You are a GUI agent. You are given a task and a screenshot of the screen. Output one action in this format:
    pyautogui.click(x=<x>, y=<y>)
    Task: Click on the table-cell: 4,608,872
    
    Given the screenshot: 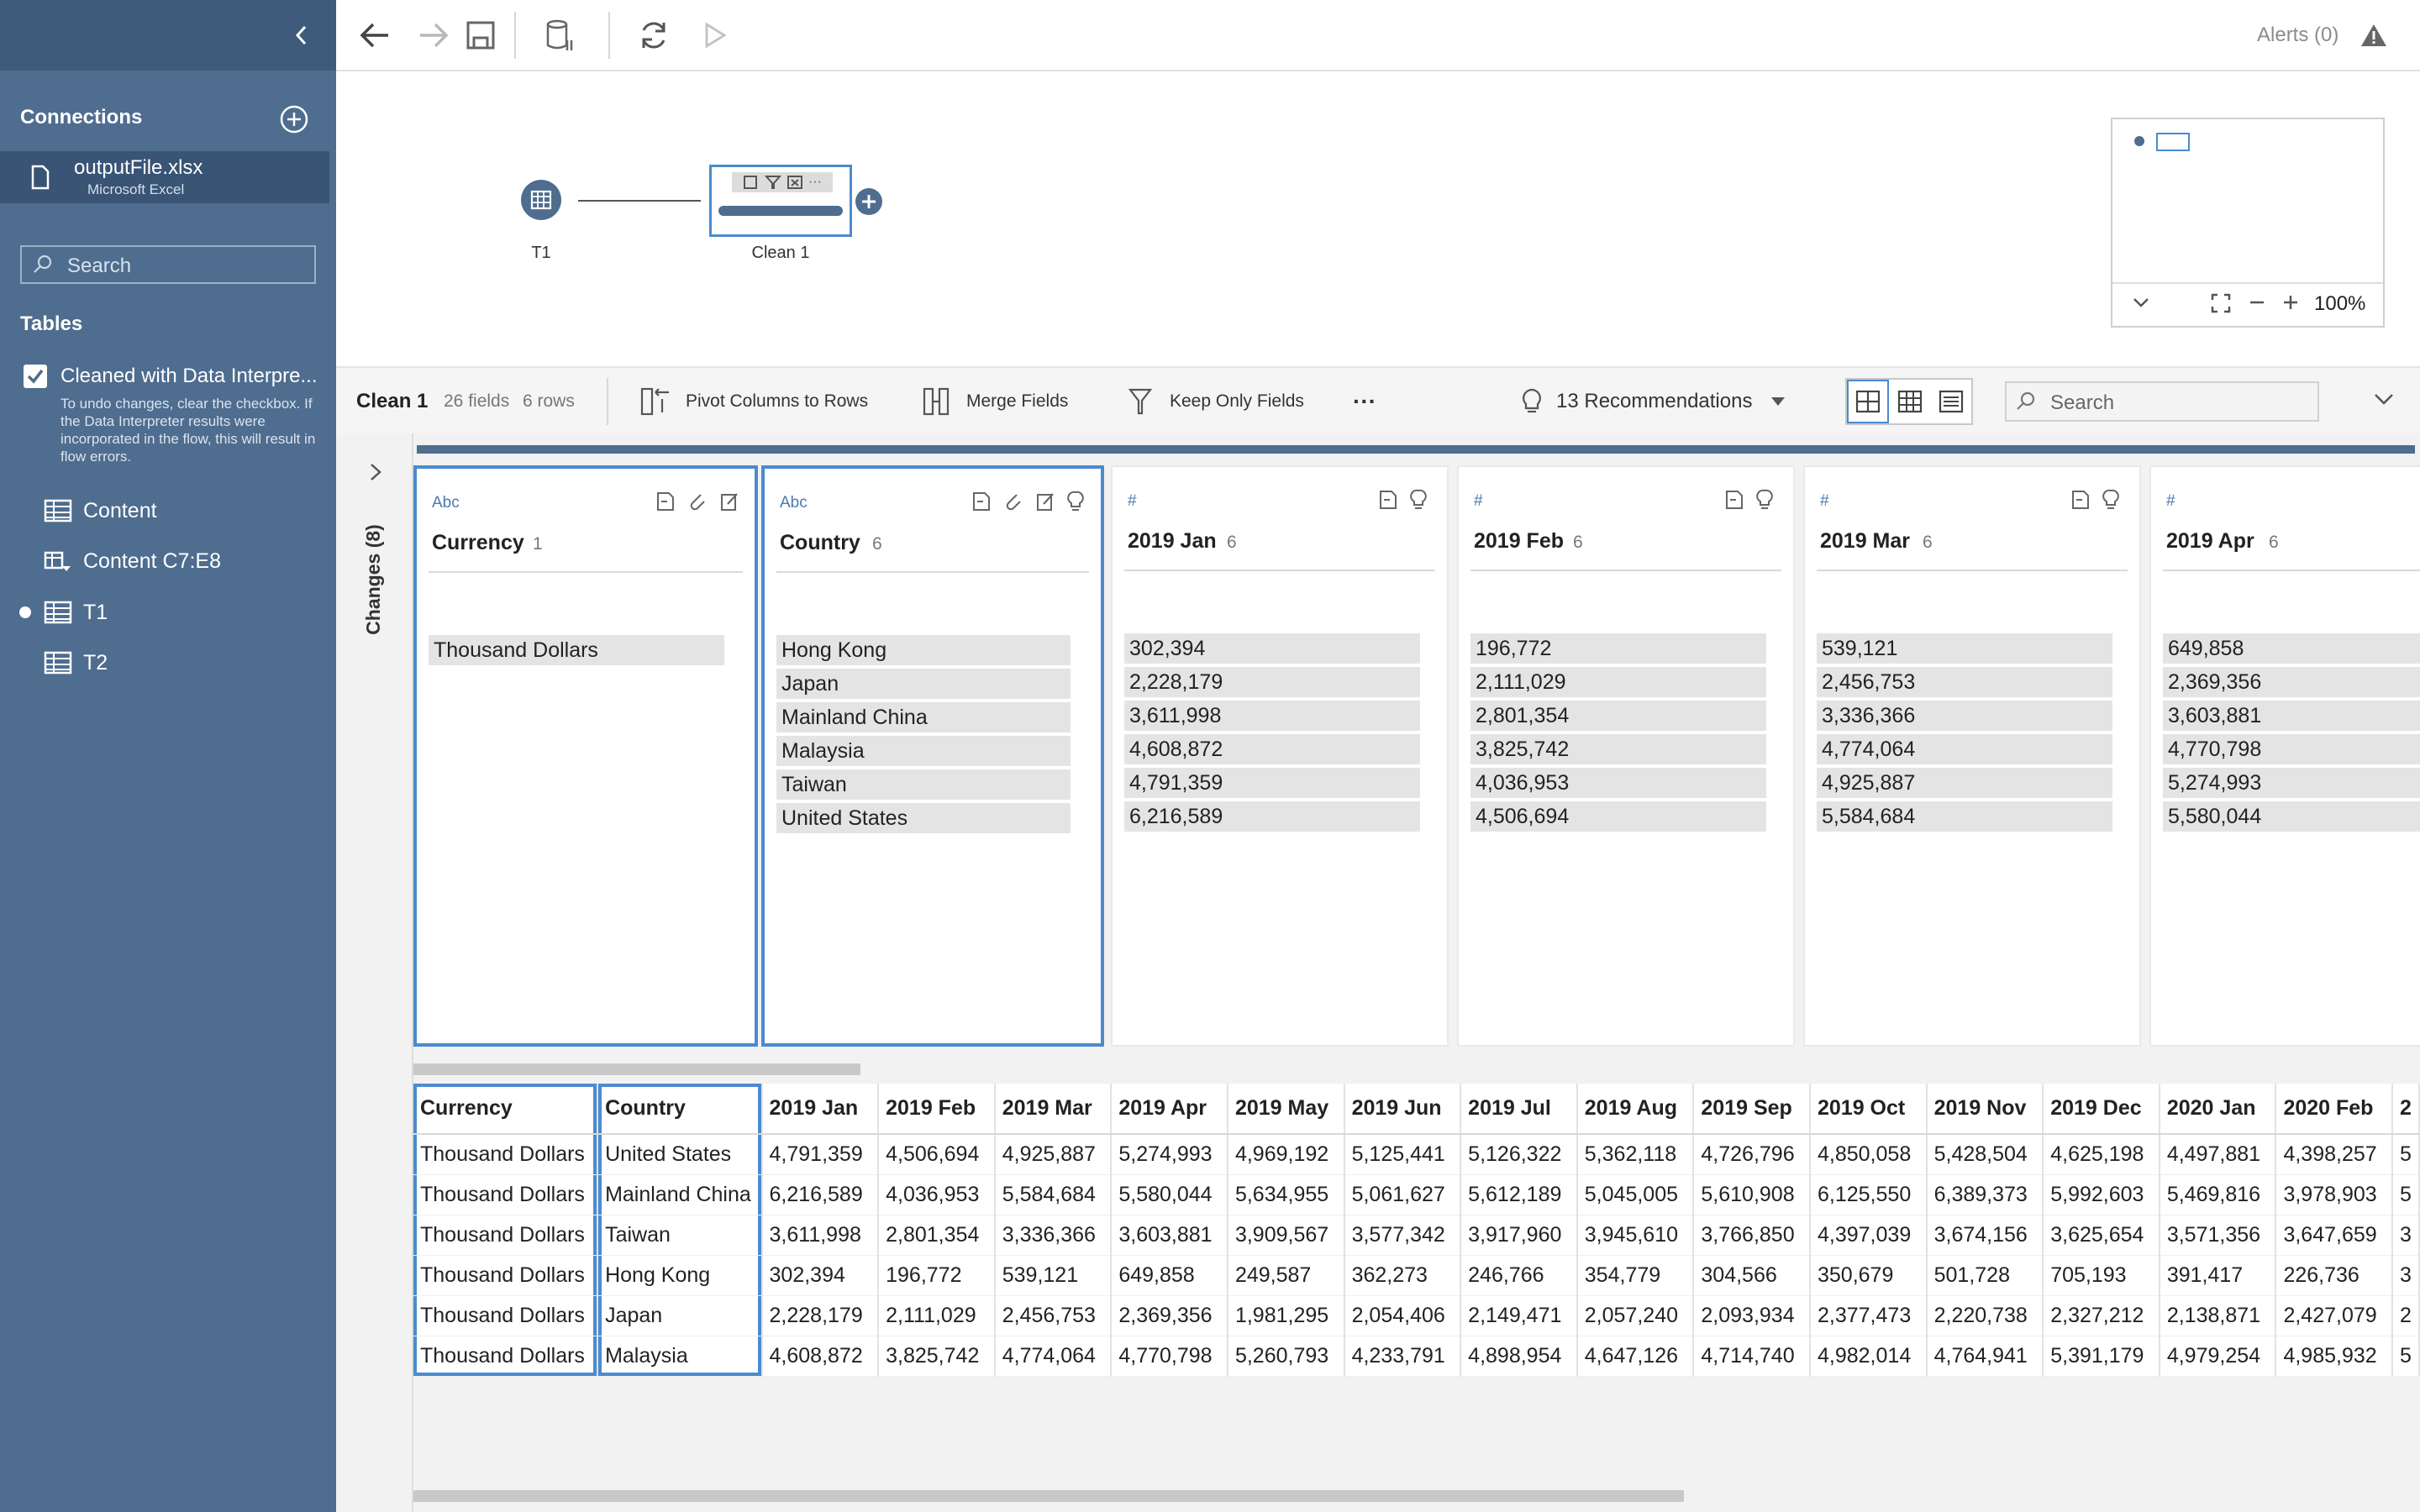 What is the action you would take?
    pyautogui.click(x=820, y=1356)
    